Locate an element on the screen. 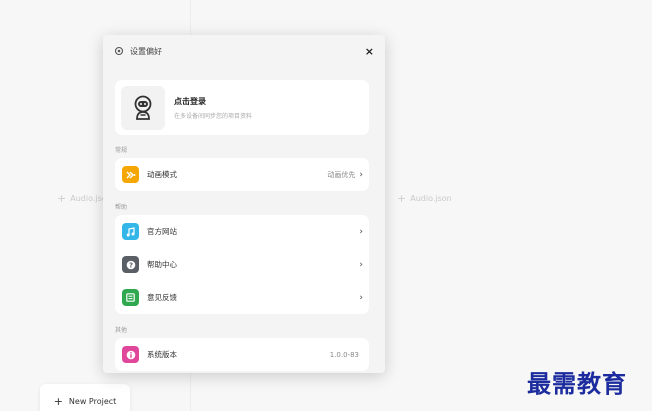 The height and width of the screenshot is (411, 652). login-text: 点击登录 在多设备间同步您的项目资料 is located at coordinates (213, 108).